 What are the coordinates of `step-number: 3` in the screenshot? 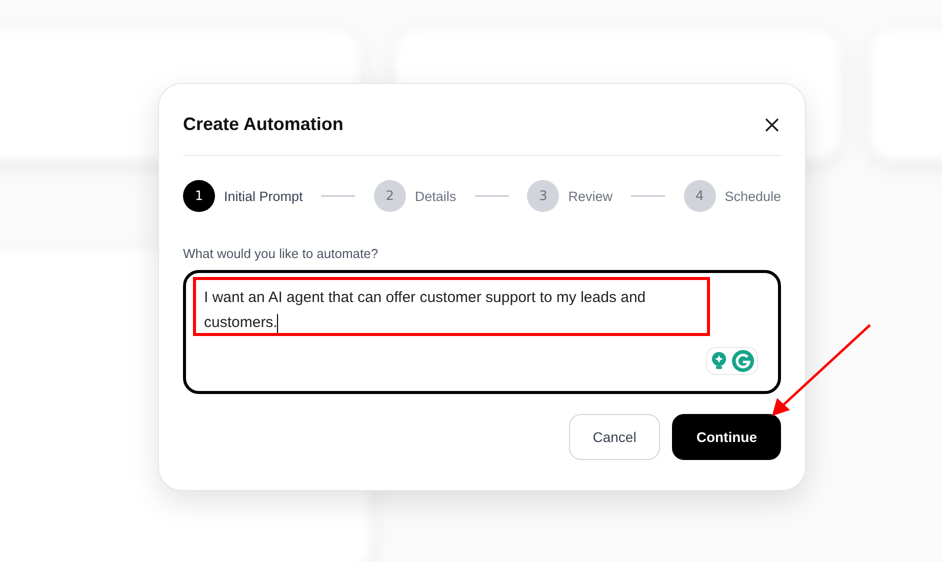 It's located at (543, 196).